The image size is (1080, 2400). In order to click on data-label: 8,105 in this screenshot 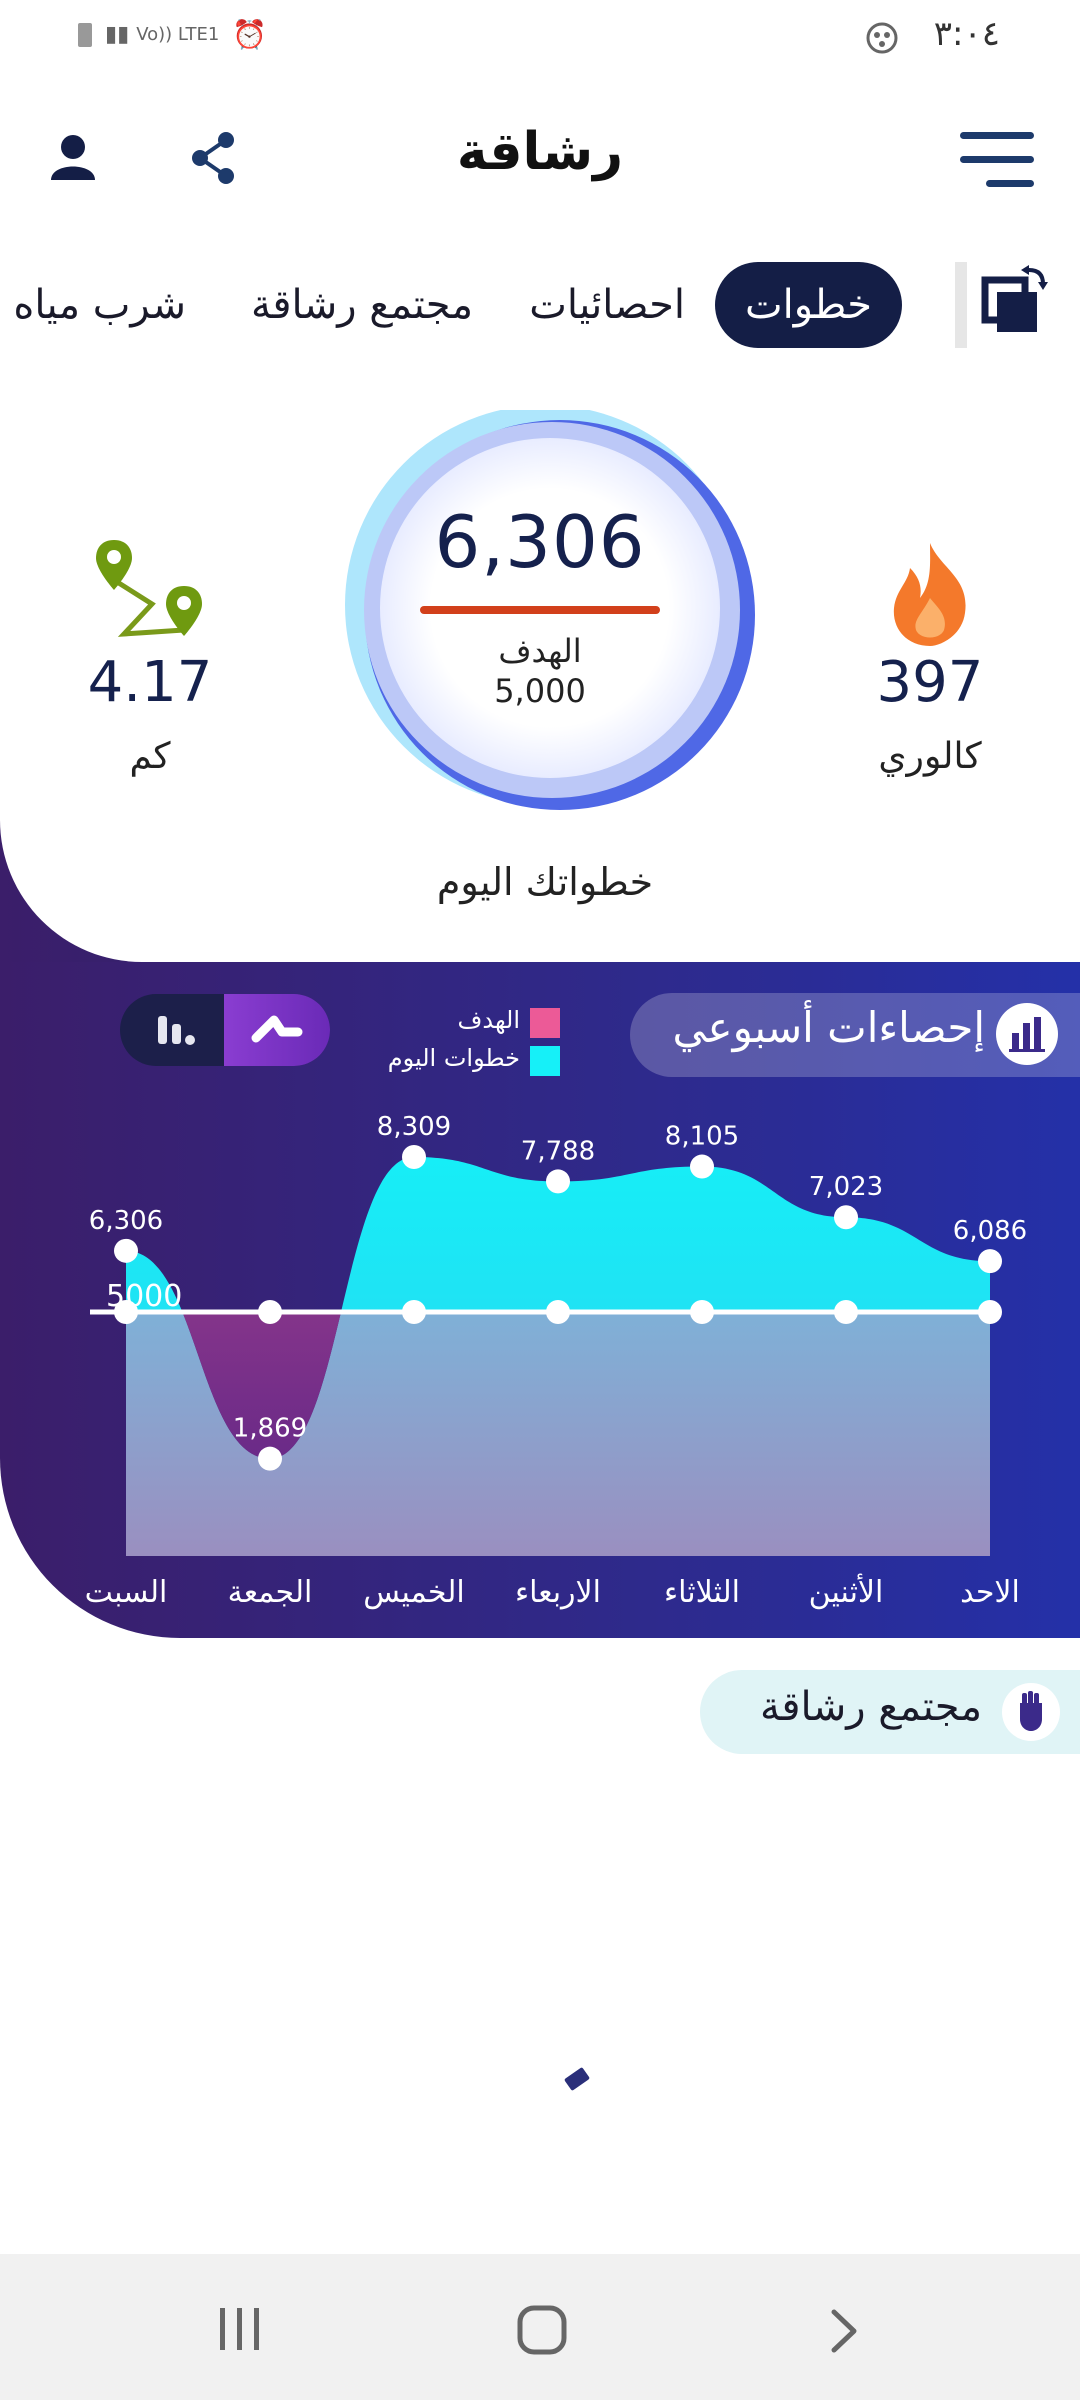, I will do `click(702, 1137)`.